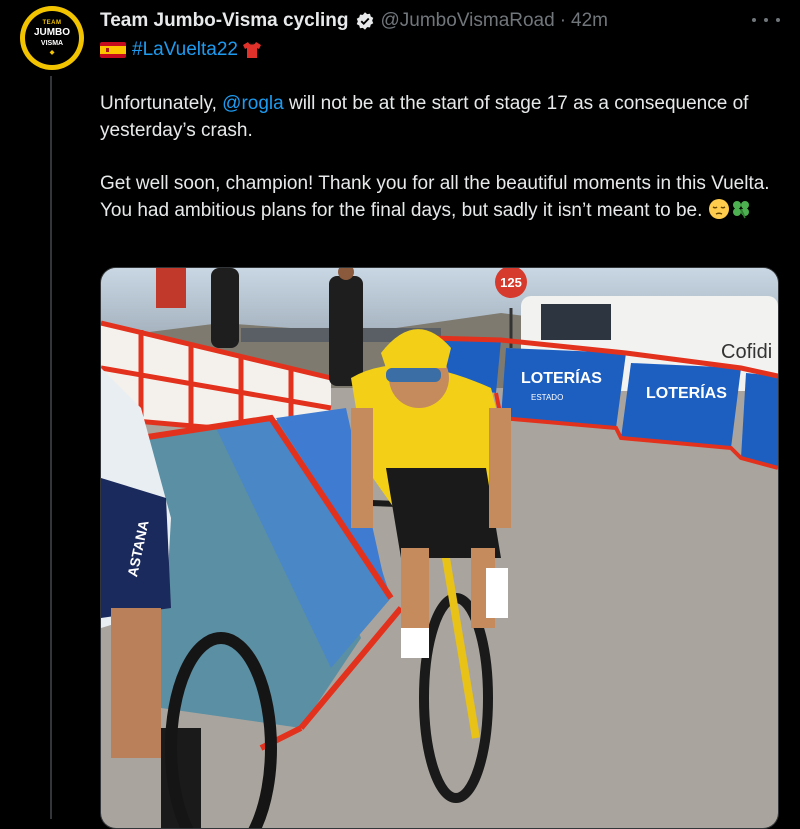 The height and width of the screenshot is (829, 800). Describe the element at coordinates (589, 21) in the screenshot. I see `tweet-timestamp: 42m` at that location.